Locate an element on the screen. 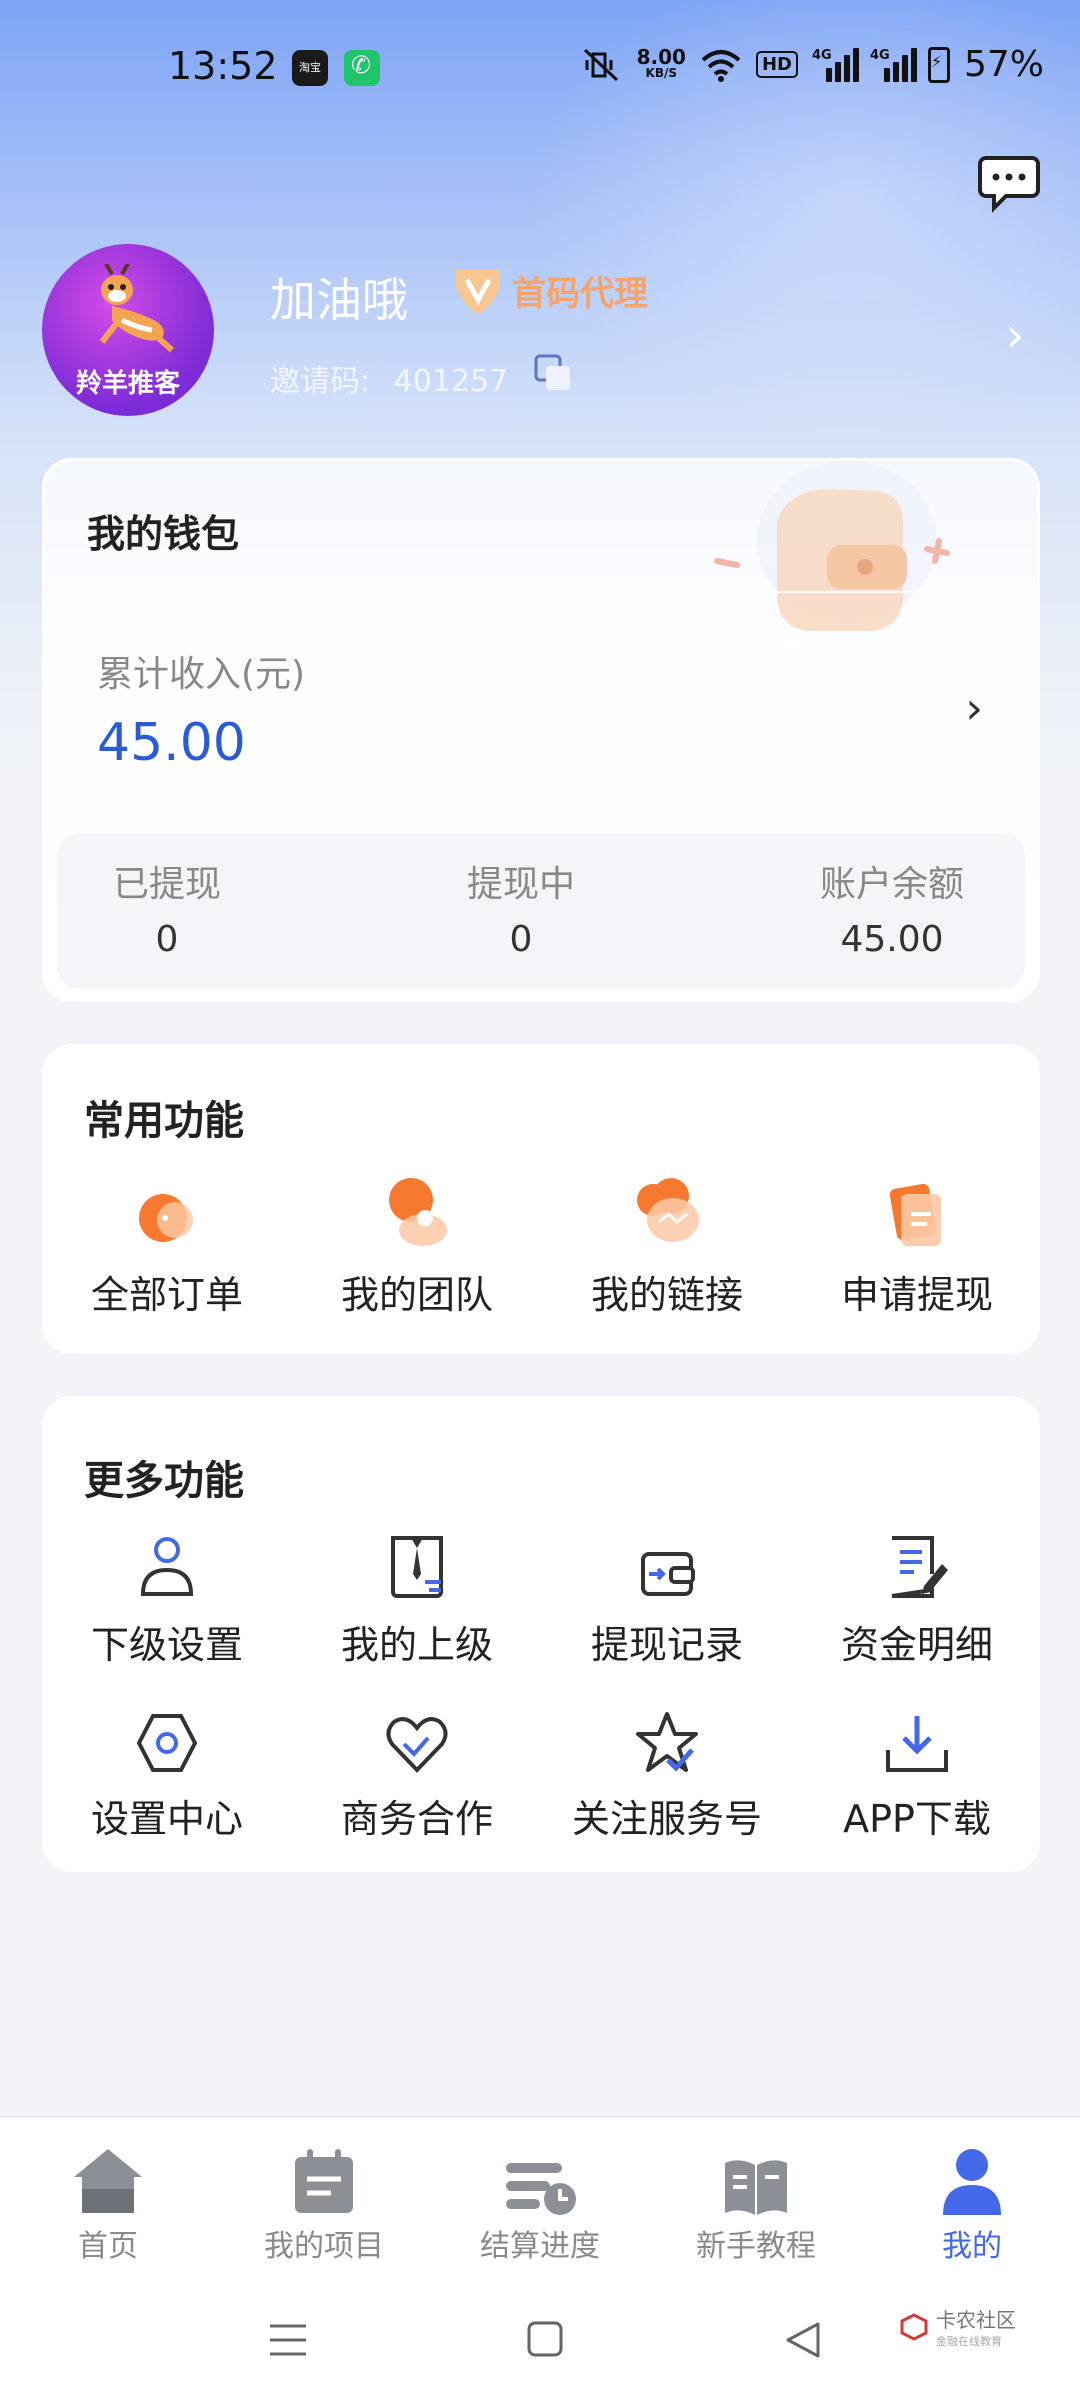 The image size is (1080, 2400). func-apply-withdraw: 申请提现 is located at coordinates (917, 1246).